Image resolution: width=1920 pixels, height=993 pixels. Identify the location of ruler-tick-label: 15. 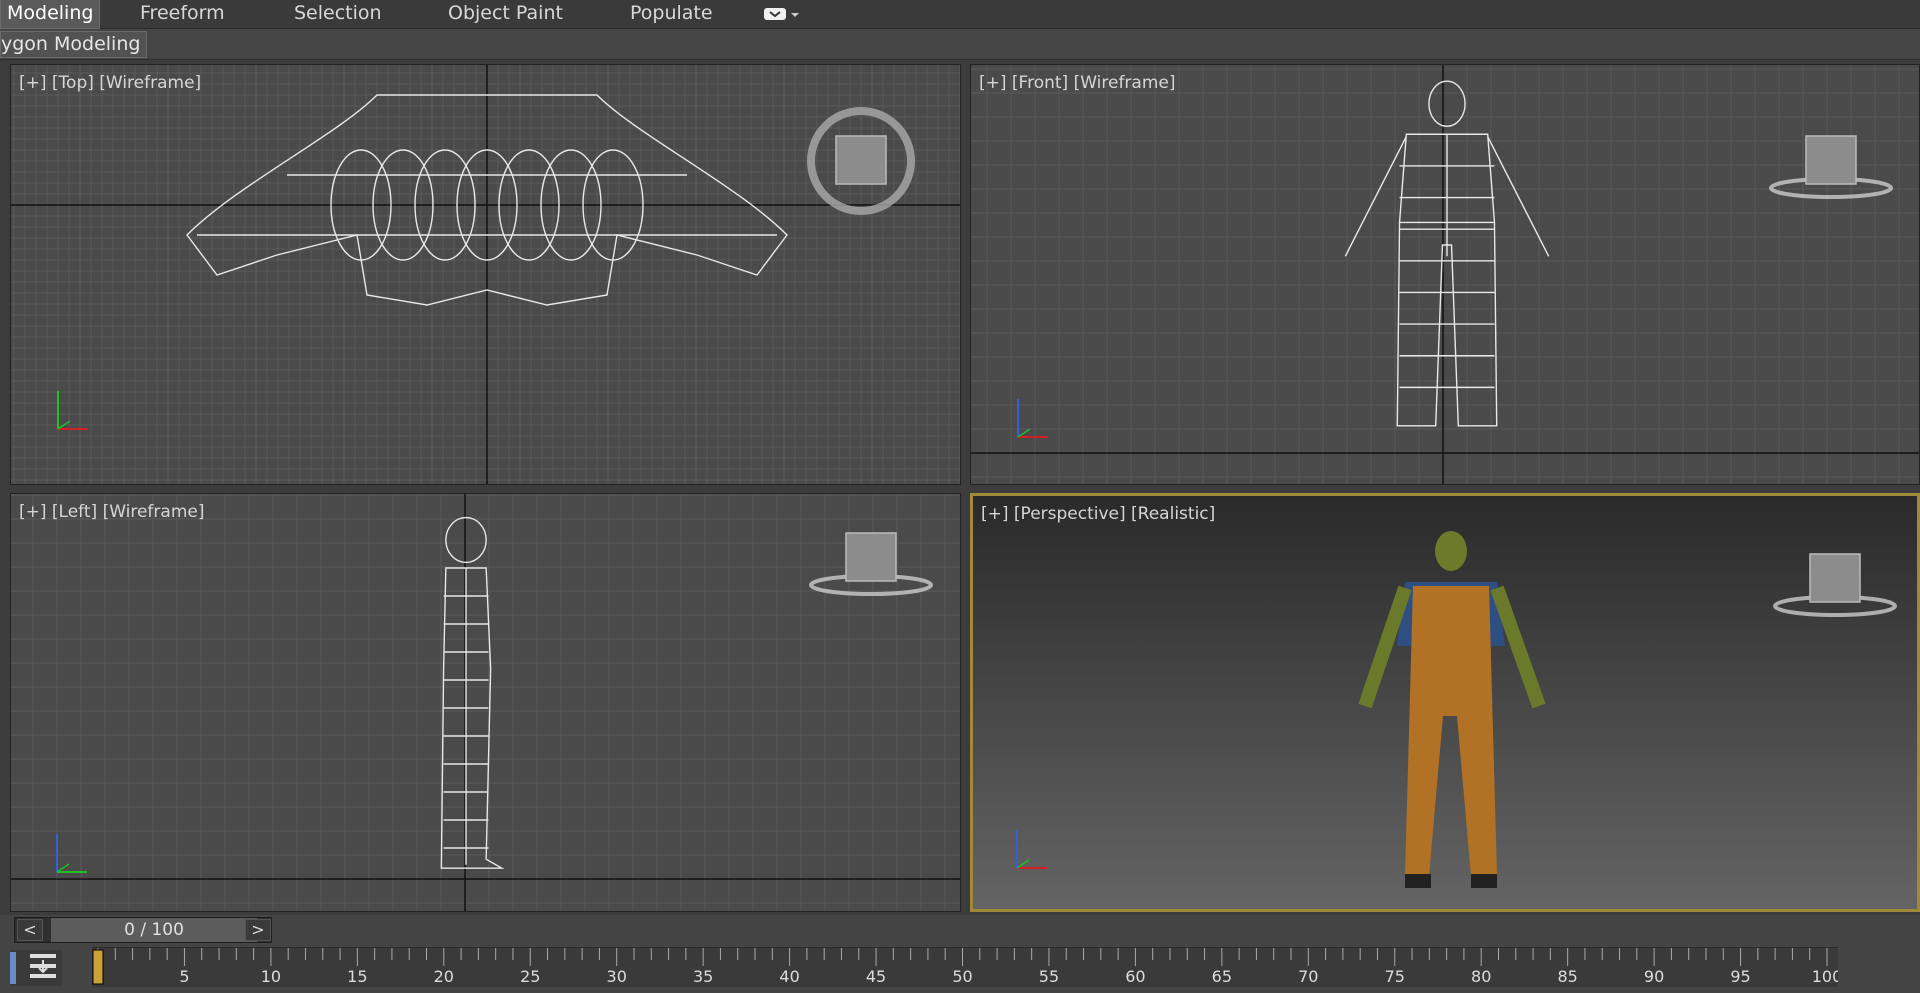
(357, 976).